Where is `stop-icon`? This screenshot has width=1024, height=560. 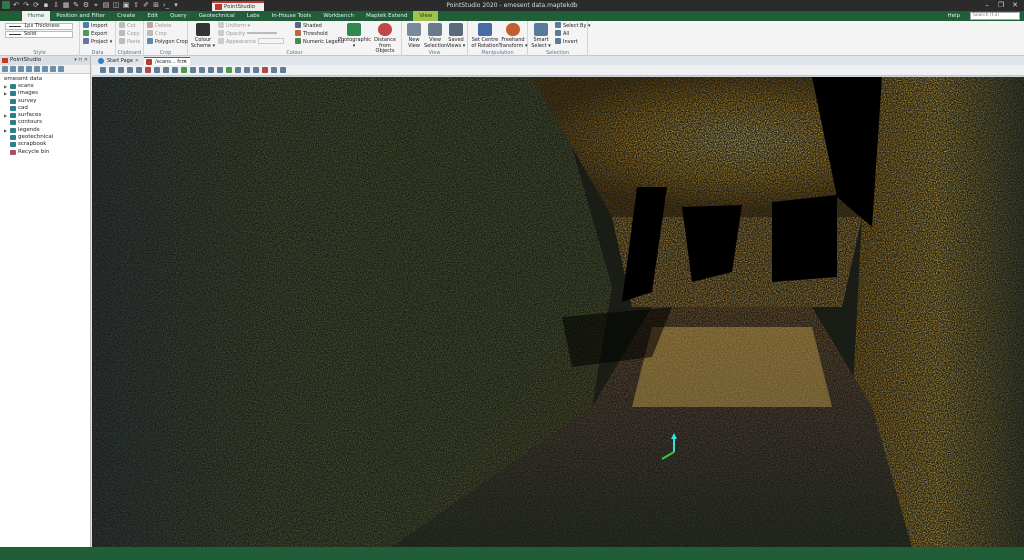 stop-icon is located at coordinates (148, 70).